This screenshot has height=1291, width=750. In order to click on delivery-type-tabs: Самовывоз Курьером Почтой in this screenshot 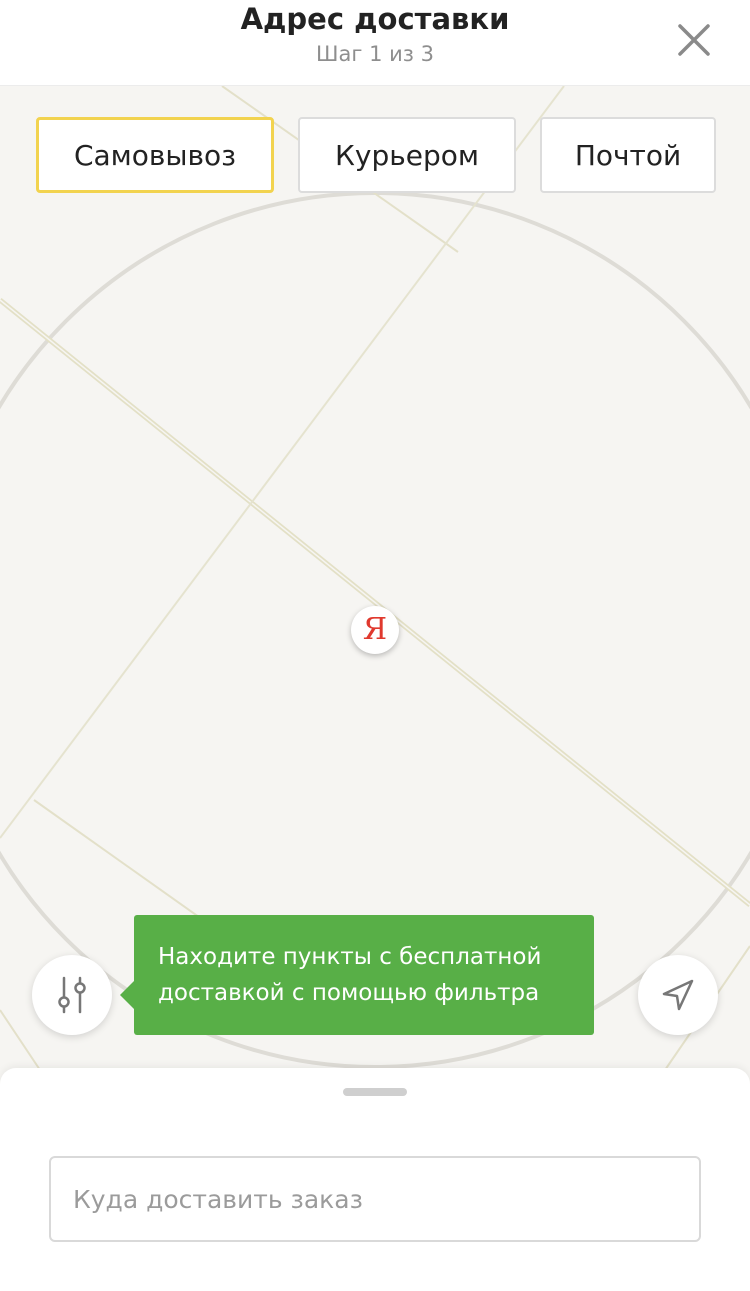, I will do `click(375, 157)`.